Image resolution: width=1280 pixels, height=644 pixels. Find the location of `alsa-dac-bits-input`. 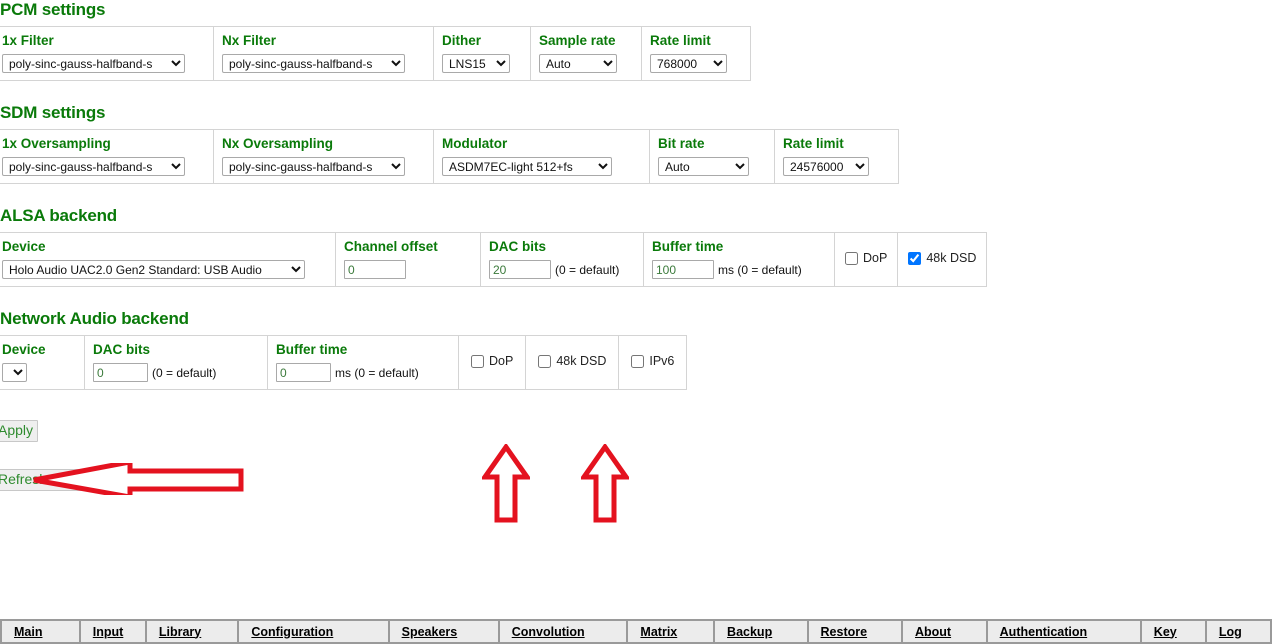

alsa-dac-bits-input is located at coordinates (520, 269).